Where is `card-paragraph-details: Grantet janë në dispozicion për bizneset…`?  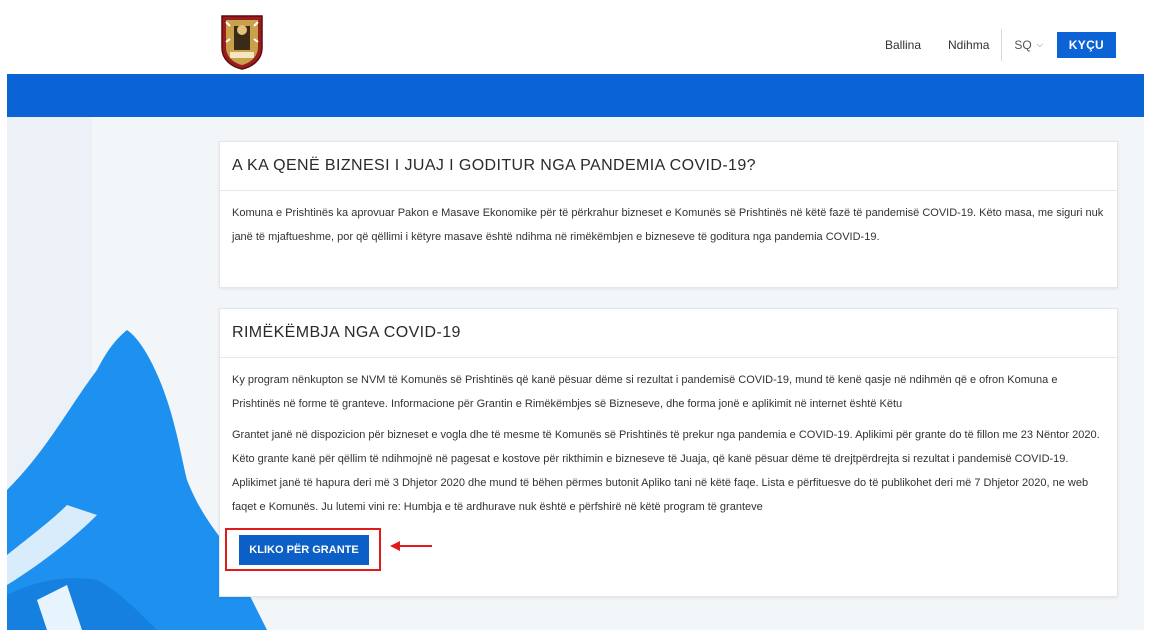 card-paragraph-details: Grantet janë në dispozicion për bizneset… is located at coordinates (666, 471).